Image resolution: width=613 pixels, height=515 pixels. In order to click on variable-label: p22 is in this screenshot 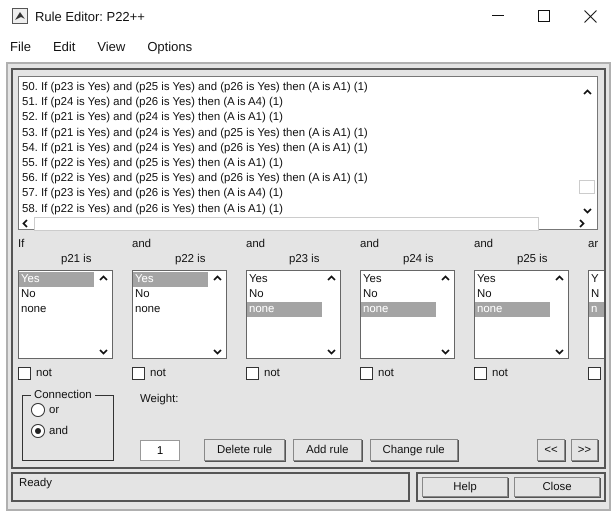, I will do `click(190, 260)`.